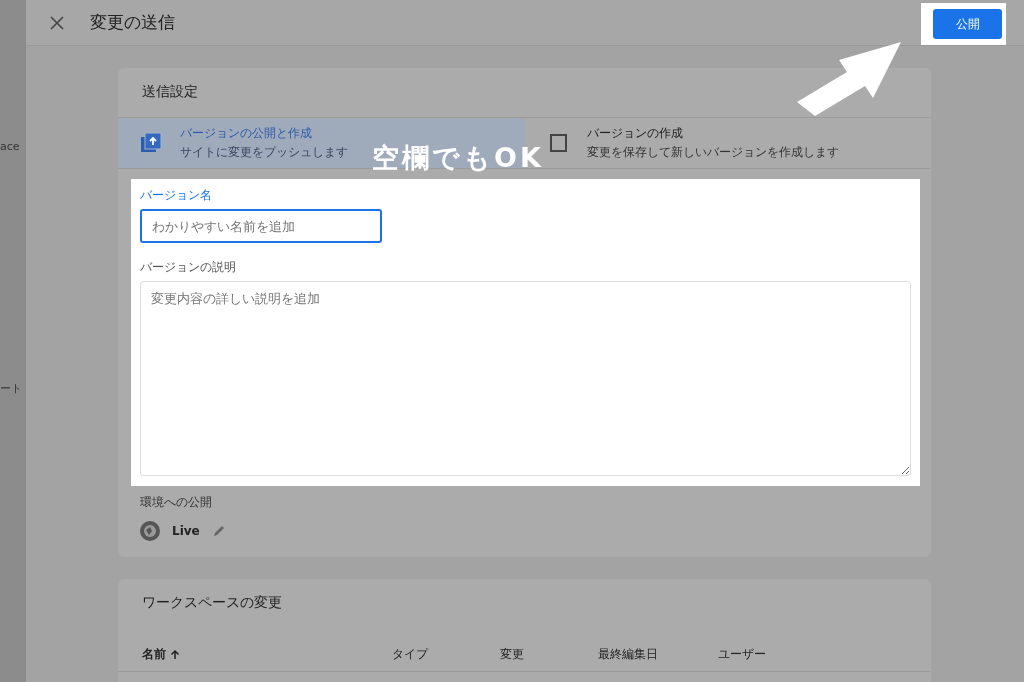 This screenshot has height=682, width=1024. I want to click on option-tab: バージョンの公開と作成 サイトに変更をプッシュします, so click(244, 143).